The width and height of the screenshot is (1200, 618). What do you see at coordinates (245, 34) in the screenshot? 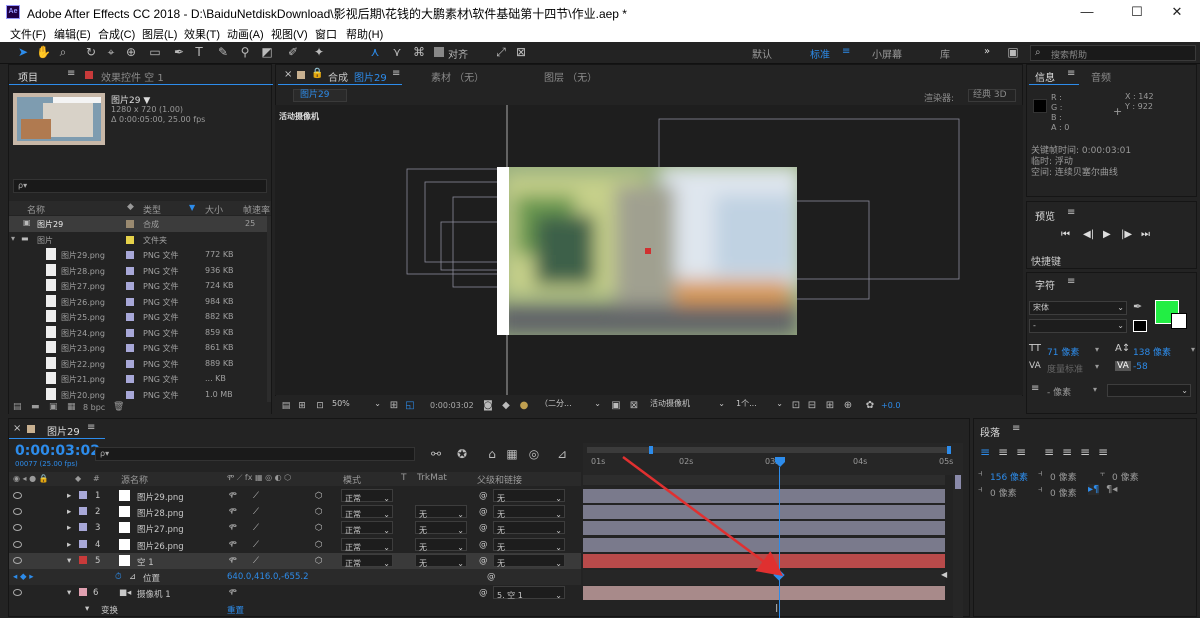
I see `menu-animation: 动画(A)` at bounding box center [245, 34].